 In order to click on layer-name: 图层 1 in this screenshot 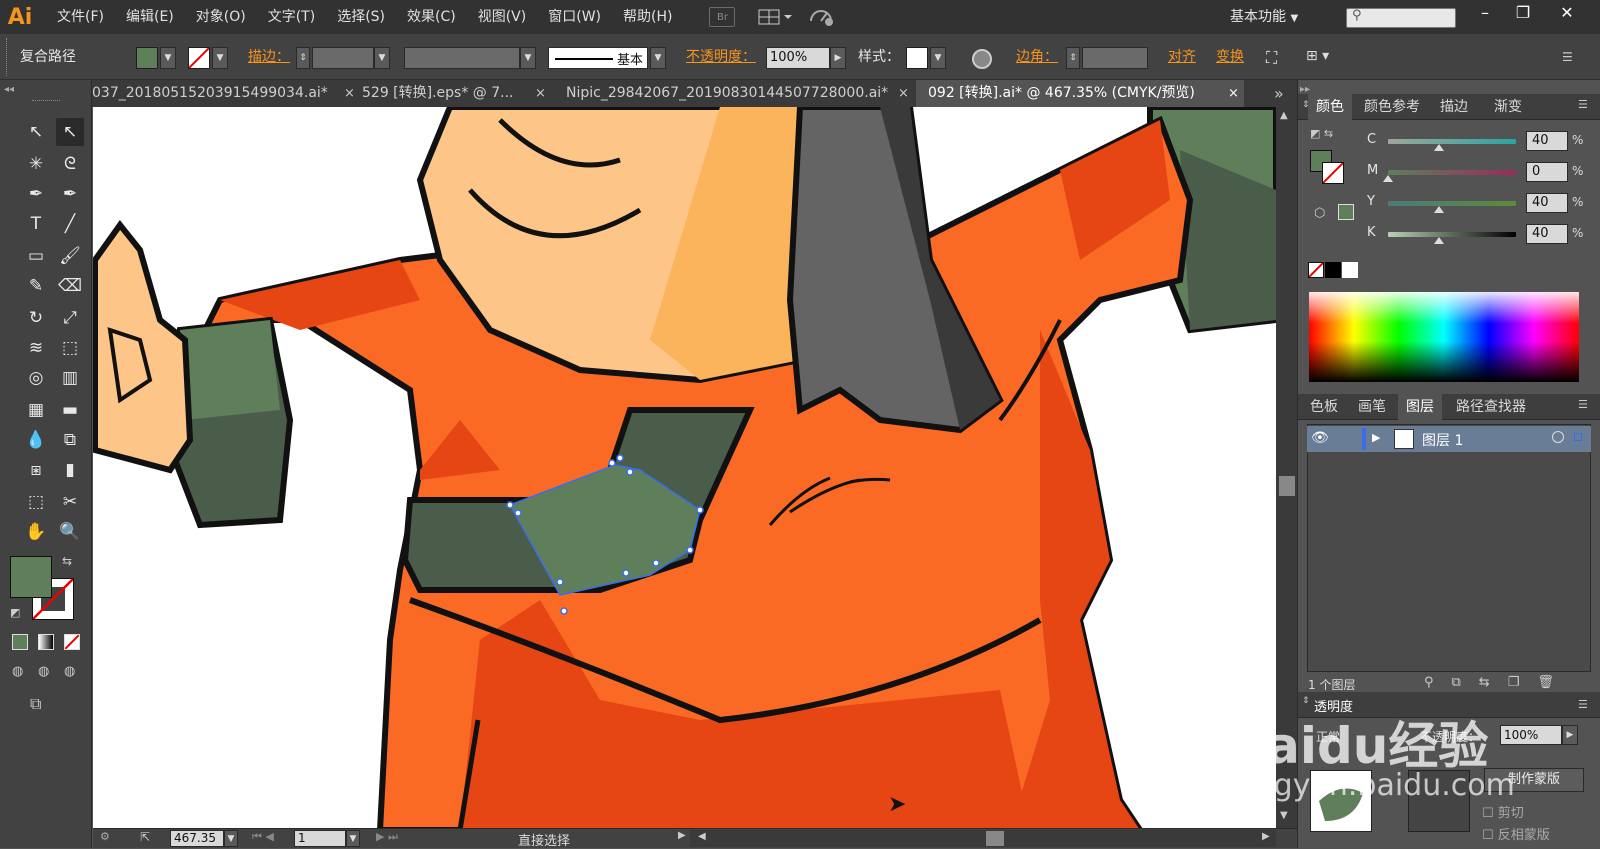, I will do `click(1442, 440)`.